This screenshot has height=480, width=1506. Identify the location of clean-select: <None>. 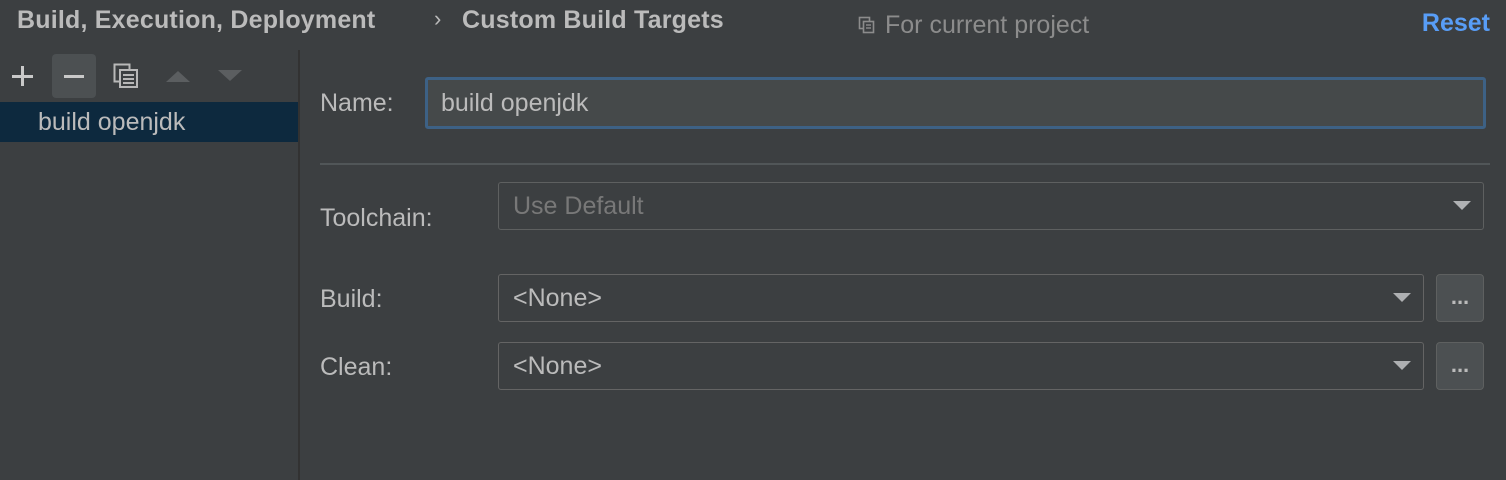
(961, 366).